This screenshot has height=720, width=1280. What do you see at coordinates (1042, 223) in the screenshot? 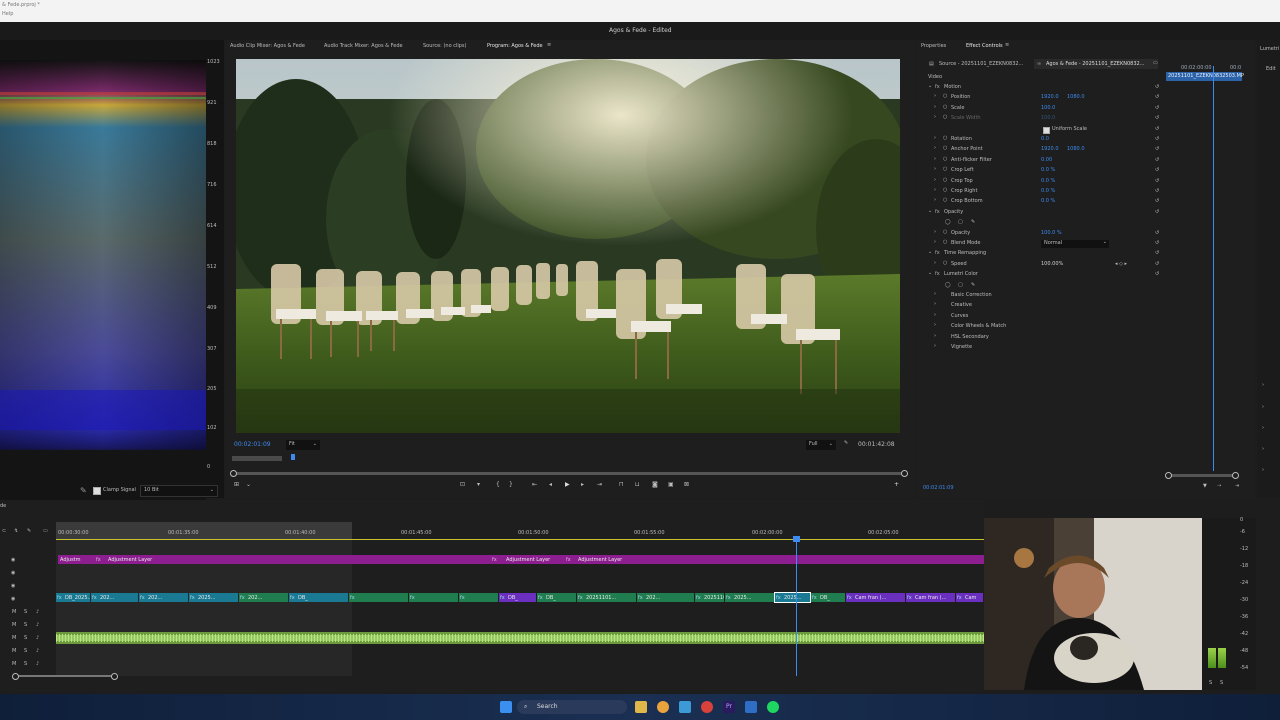
I see `effect-row: ◯ ▢ ✎` at bounding box center [1042, 223].